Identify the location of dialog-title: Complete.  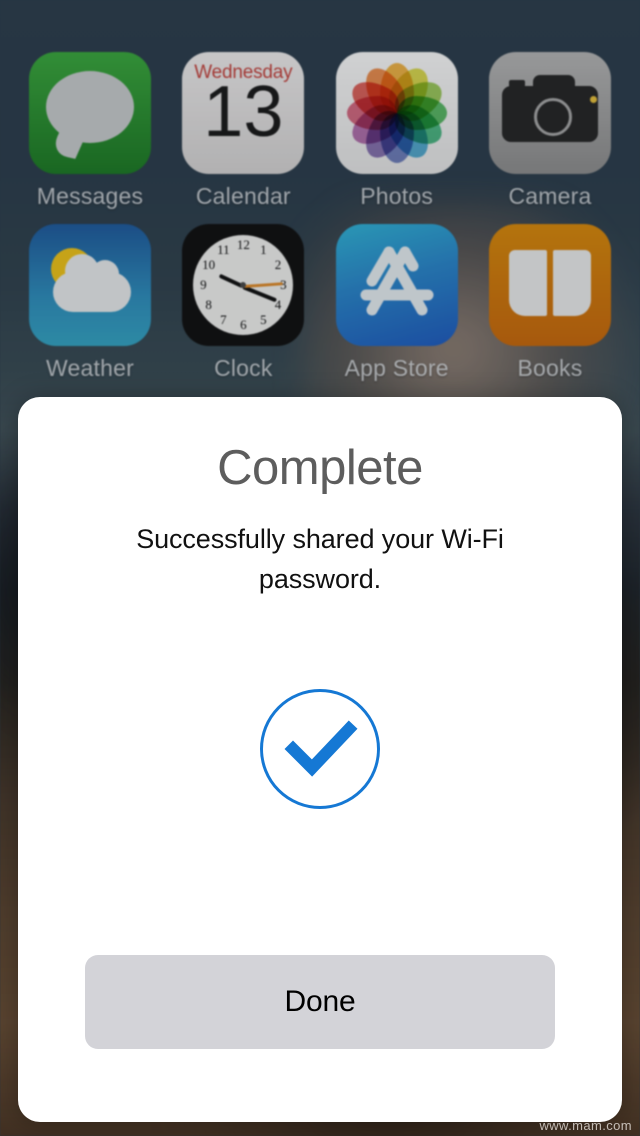
(320, 468).